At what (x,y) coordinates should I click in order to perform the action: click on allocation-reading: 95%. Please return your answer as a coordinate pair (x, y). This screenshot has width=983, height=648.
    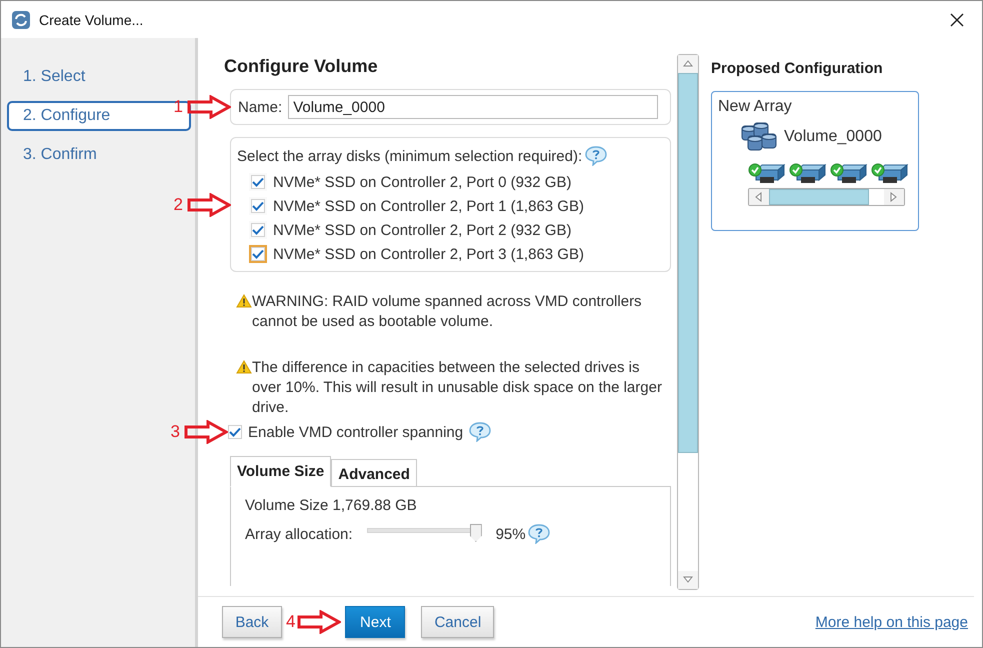
    Looking at the image, I should click on (511, 534).